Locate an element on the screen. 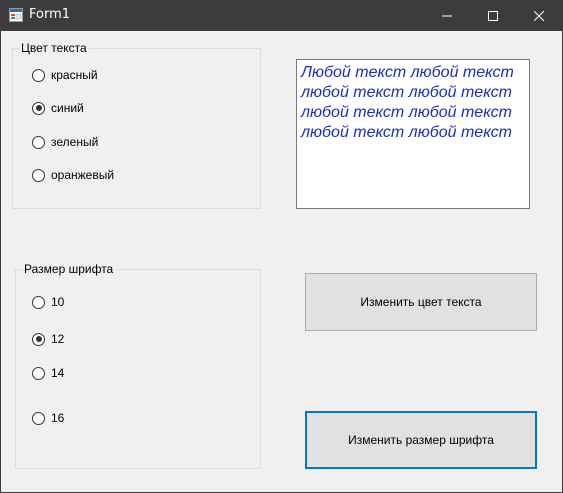 This screenshot has height=493, width=563. text-color-group-caption: Цвет текста is located at coordinates (54, 48).